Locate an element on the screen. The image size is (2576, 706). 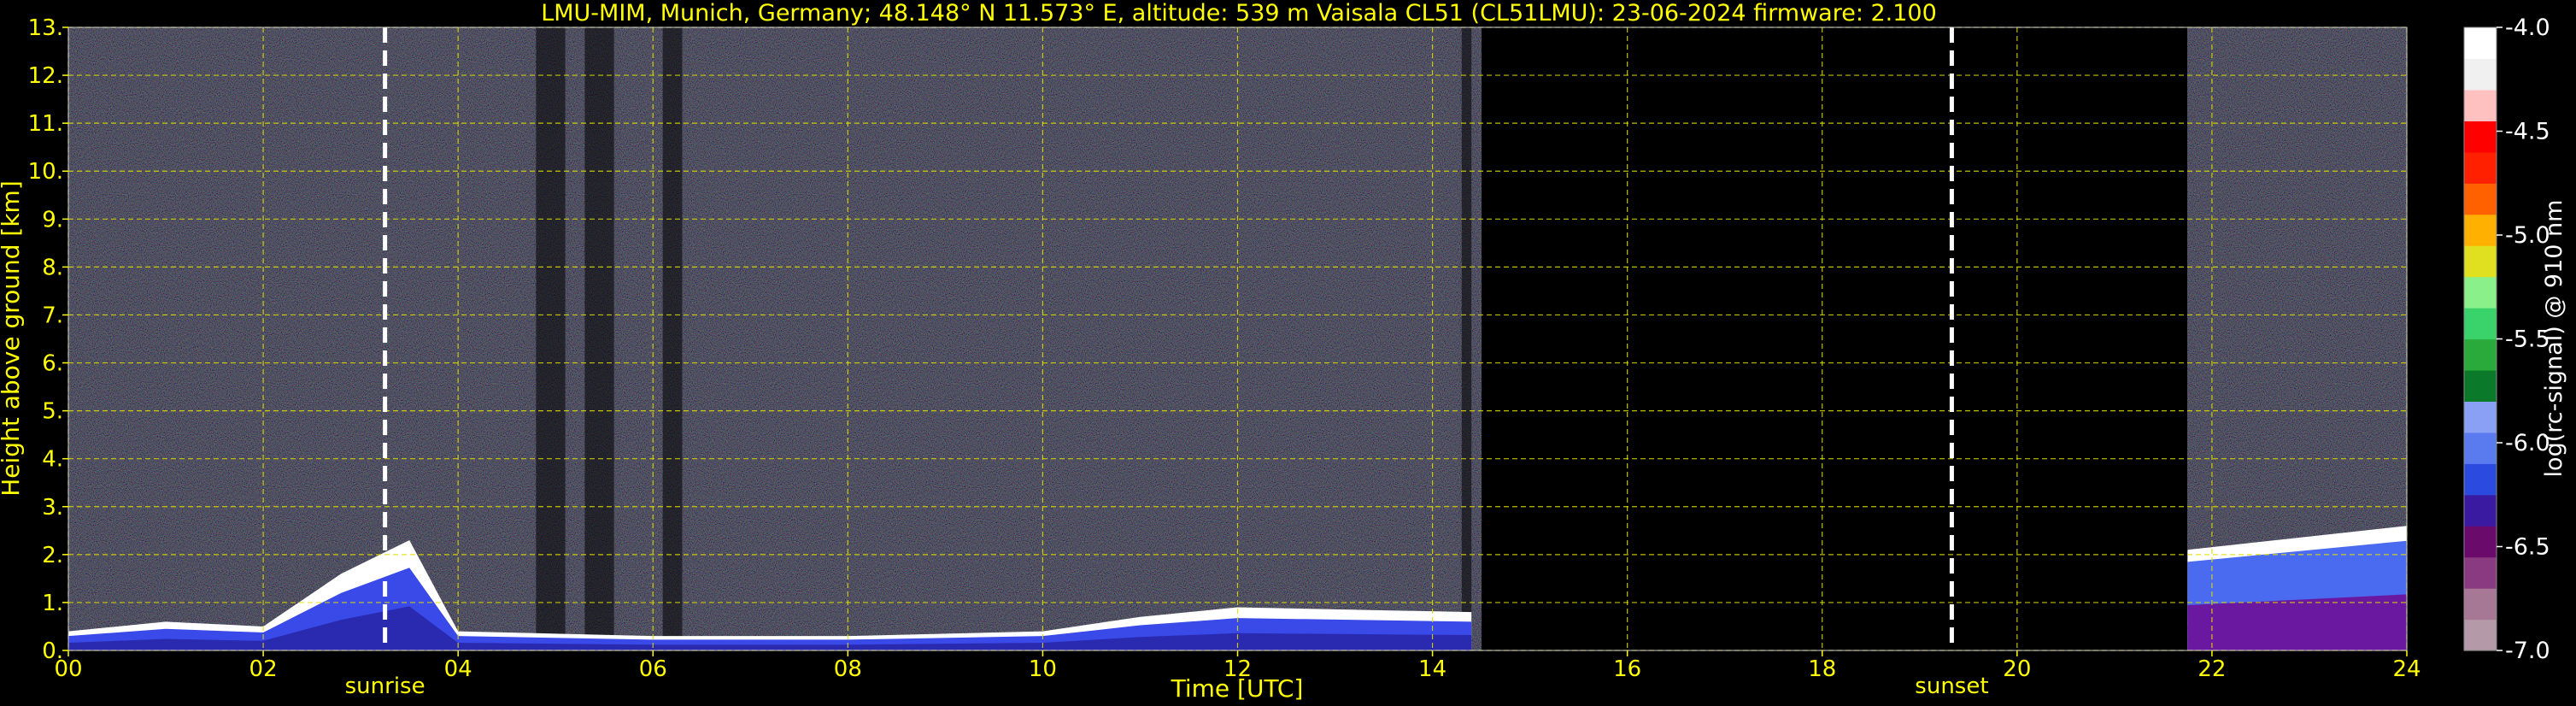
sunrise-label: sunrise is located at coordinates (385, 686).